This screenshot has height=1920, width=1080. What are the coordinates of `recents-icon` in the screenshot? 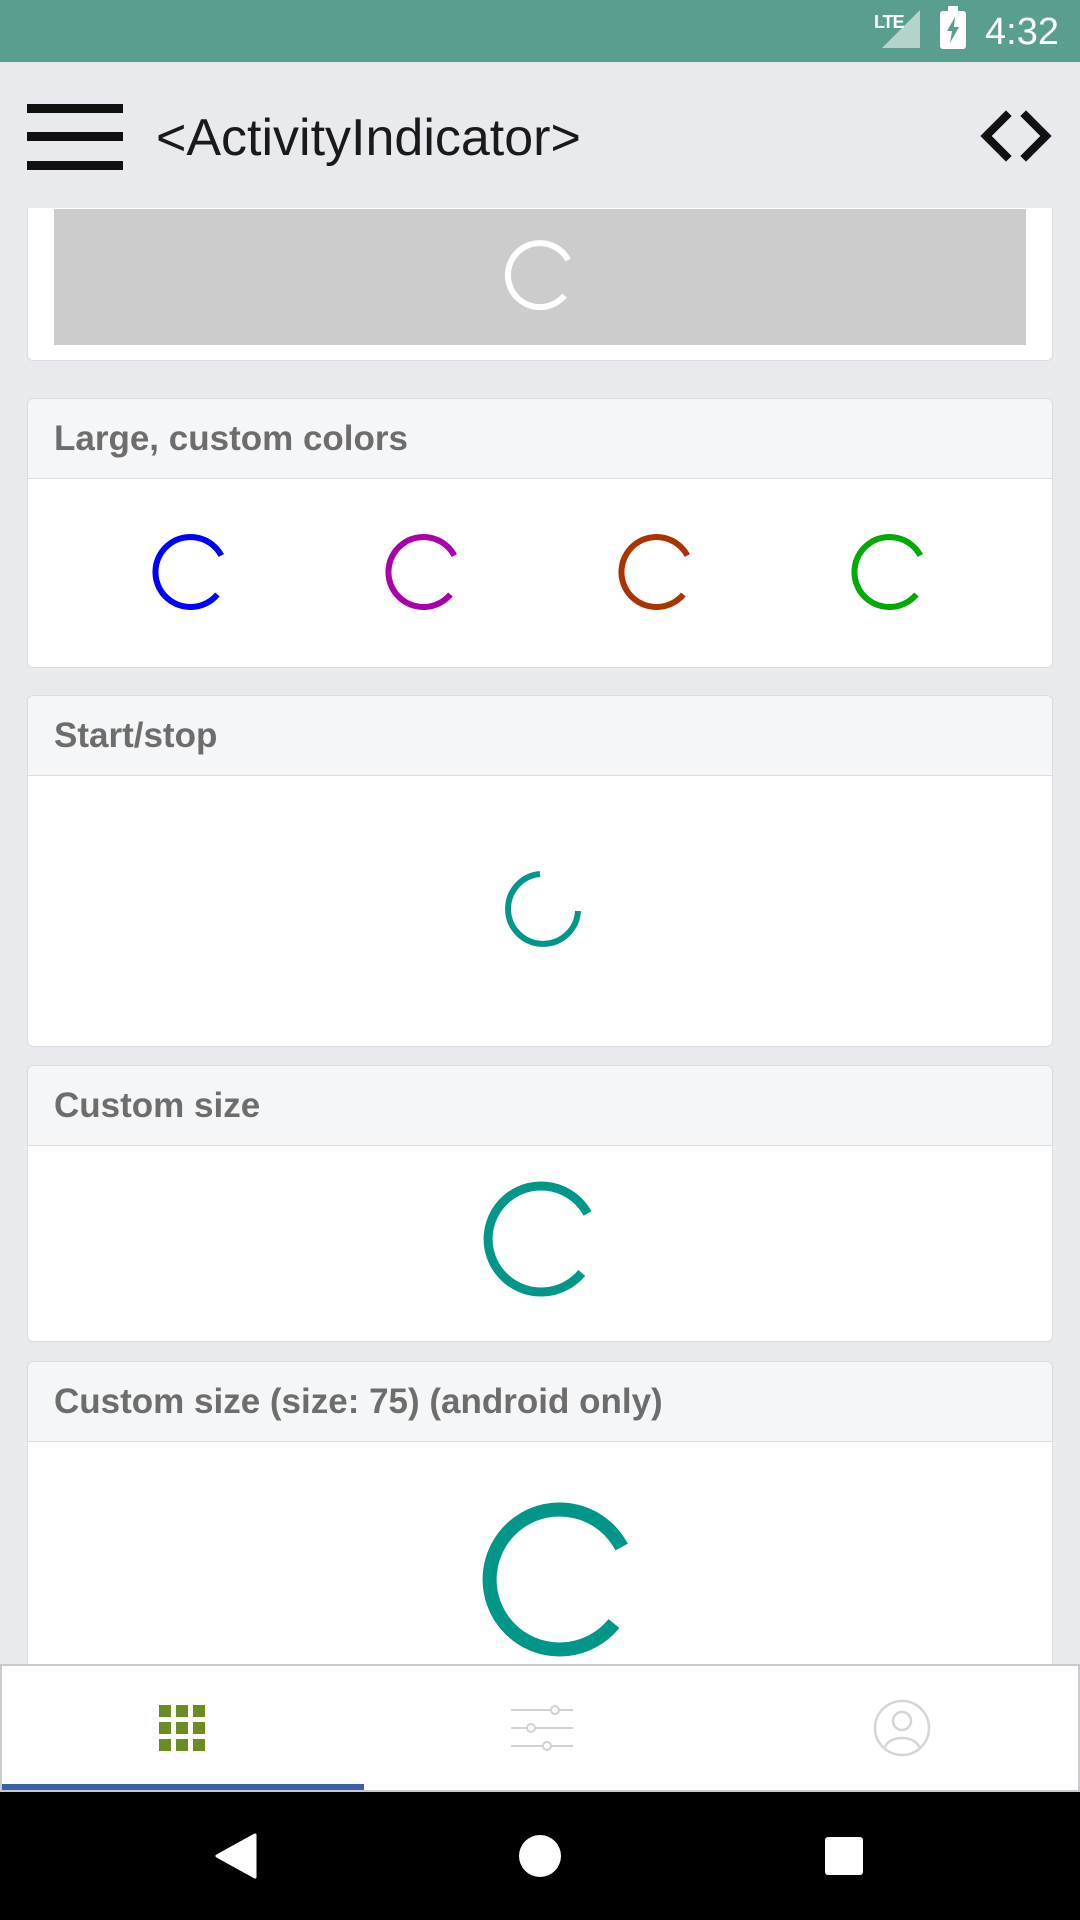 It's located at (844, 1856).